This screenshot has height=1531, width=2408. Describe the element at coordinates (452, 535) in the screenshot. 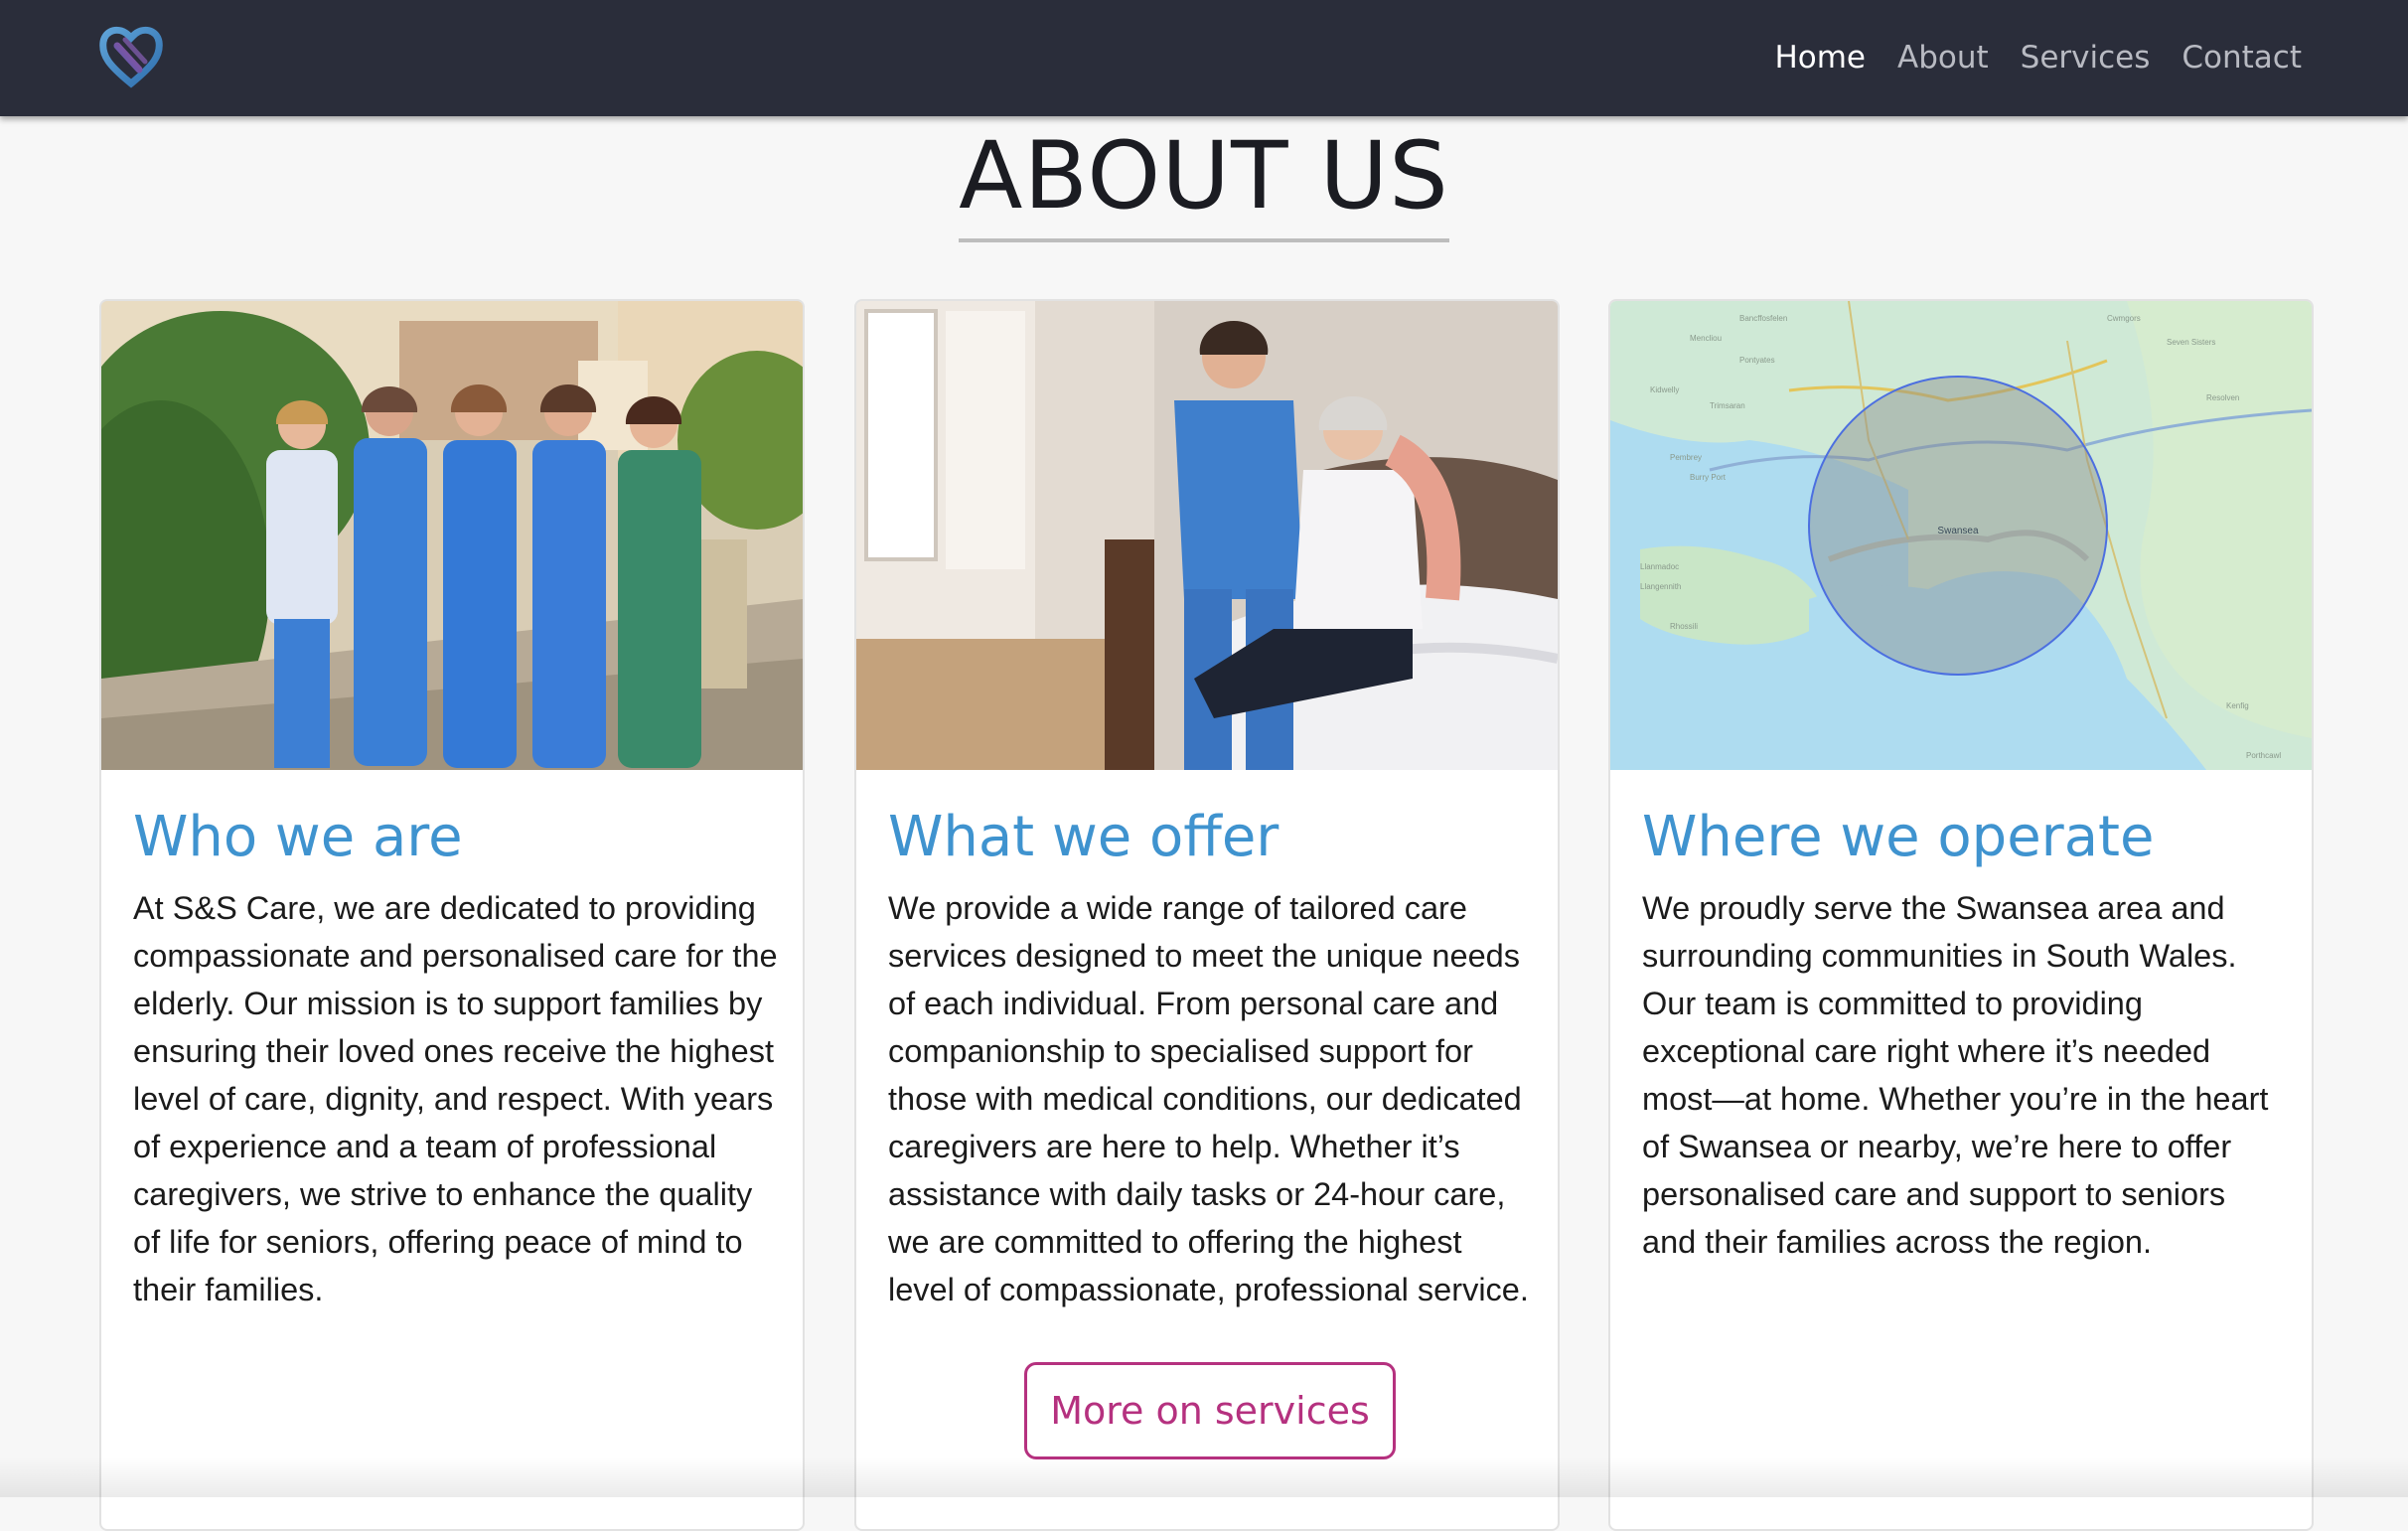

I see `team-photo` at that location.